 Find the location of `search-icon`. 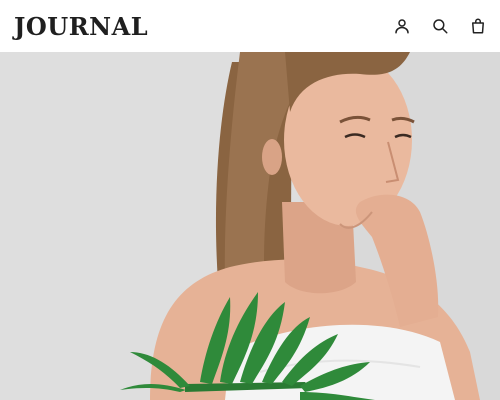

search-icon is located at coordinates (440, 26).